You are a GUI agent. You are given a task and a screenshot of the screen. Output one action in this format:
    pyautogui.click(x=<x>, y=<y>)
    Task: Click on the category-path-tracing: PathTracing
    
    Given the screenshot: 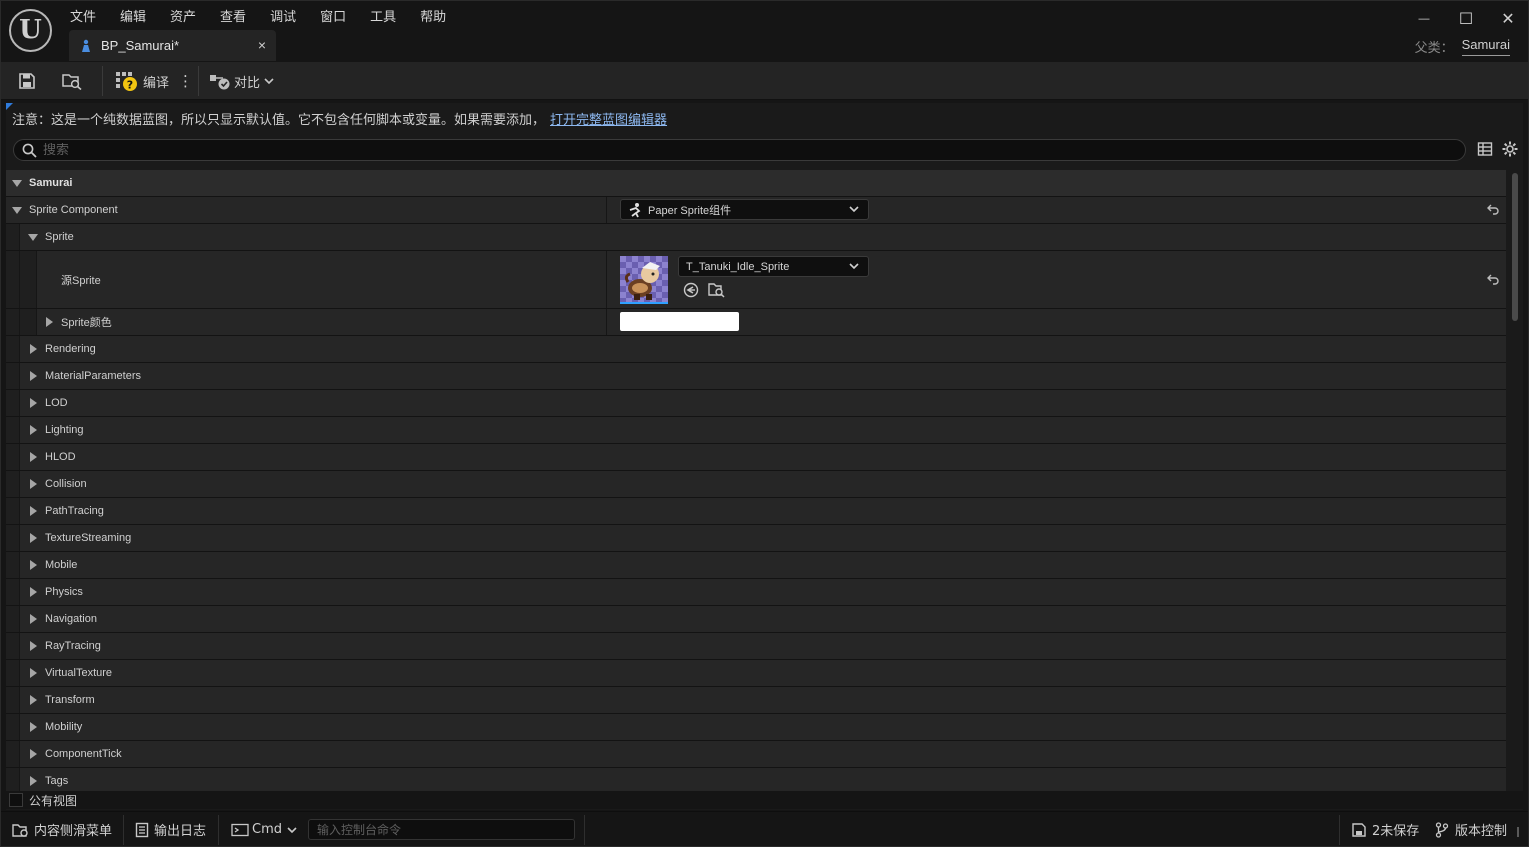 What is the action you would take?
    pyautogui.click(x=756, y=511)
    